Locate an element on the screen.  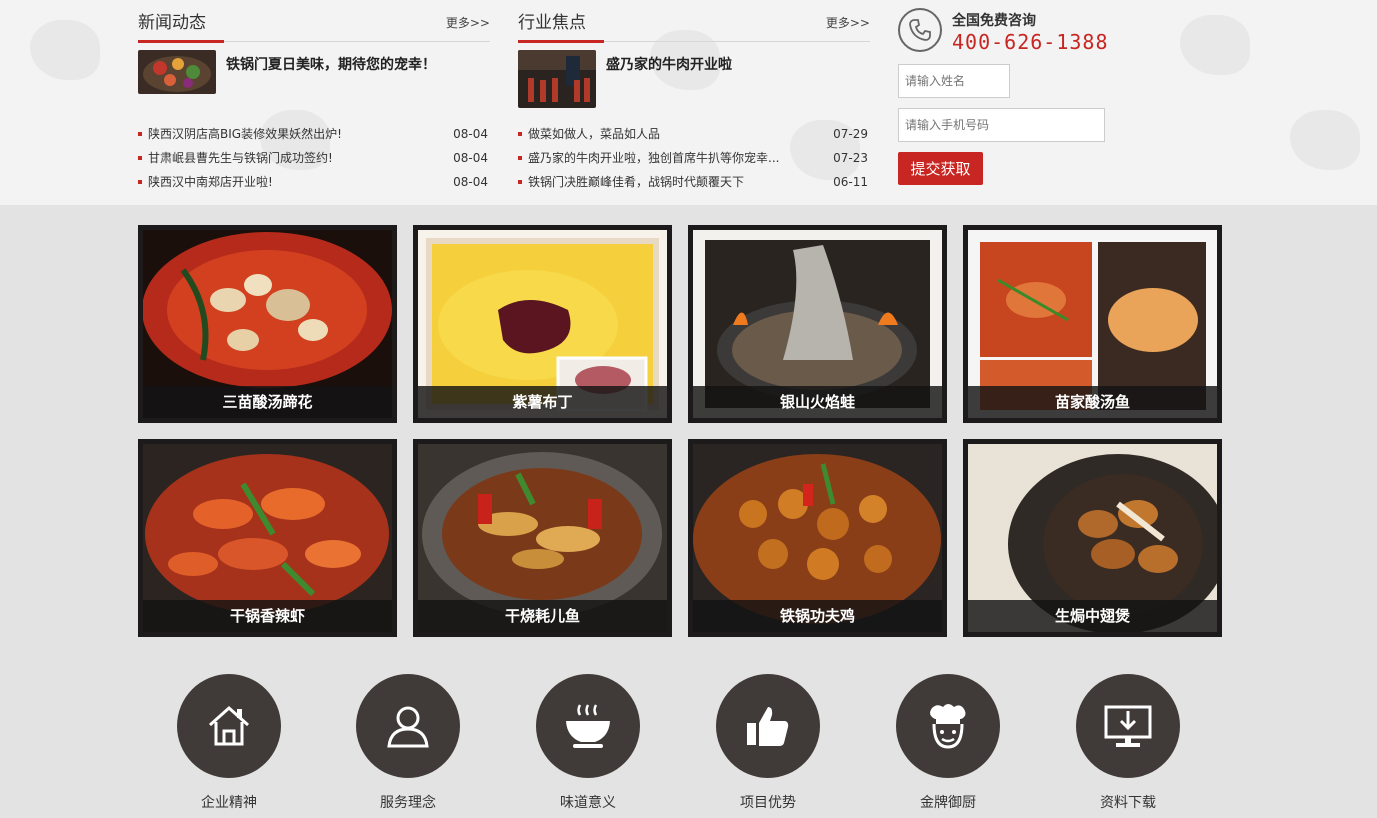
mobile-input is located at coordinates (1001, 125).